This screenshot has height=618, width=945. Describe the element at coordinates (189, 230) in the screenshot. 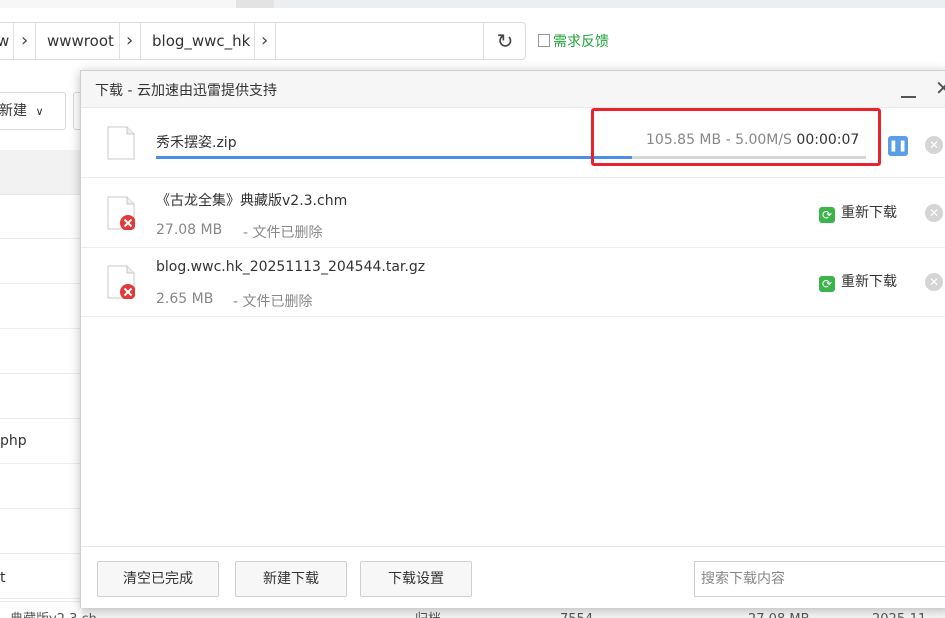

I see `download-size: 27.08 MB` at that location.